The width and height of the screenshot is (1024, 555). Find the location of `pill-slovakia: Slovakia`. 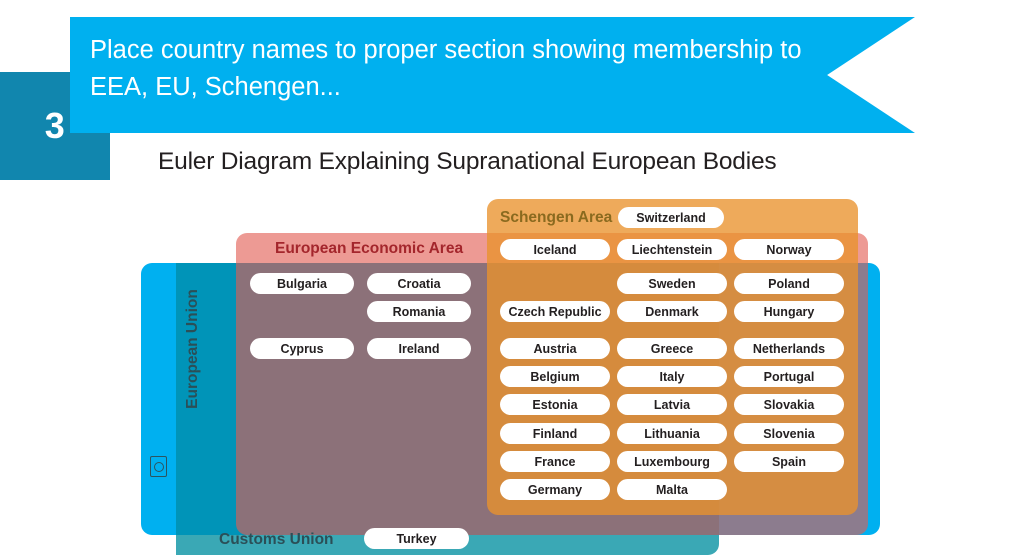

pill-slovakia: Slovakia is located at coordinates (789, 404).